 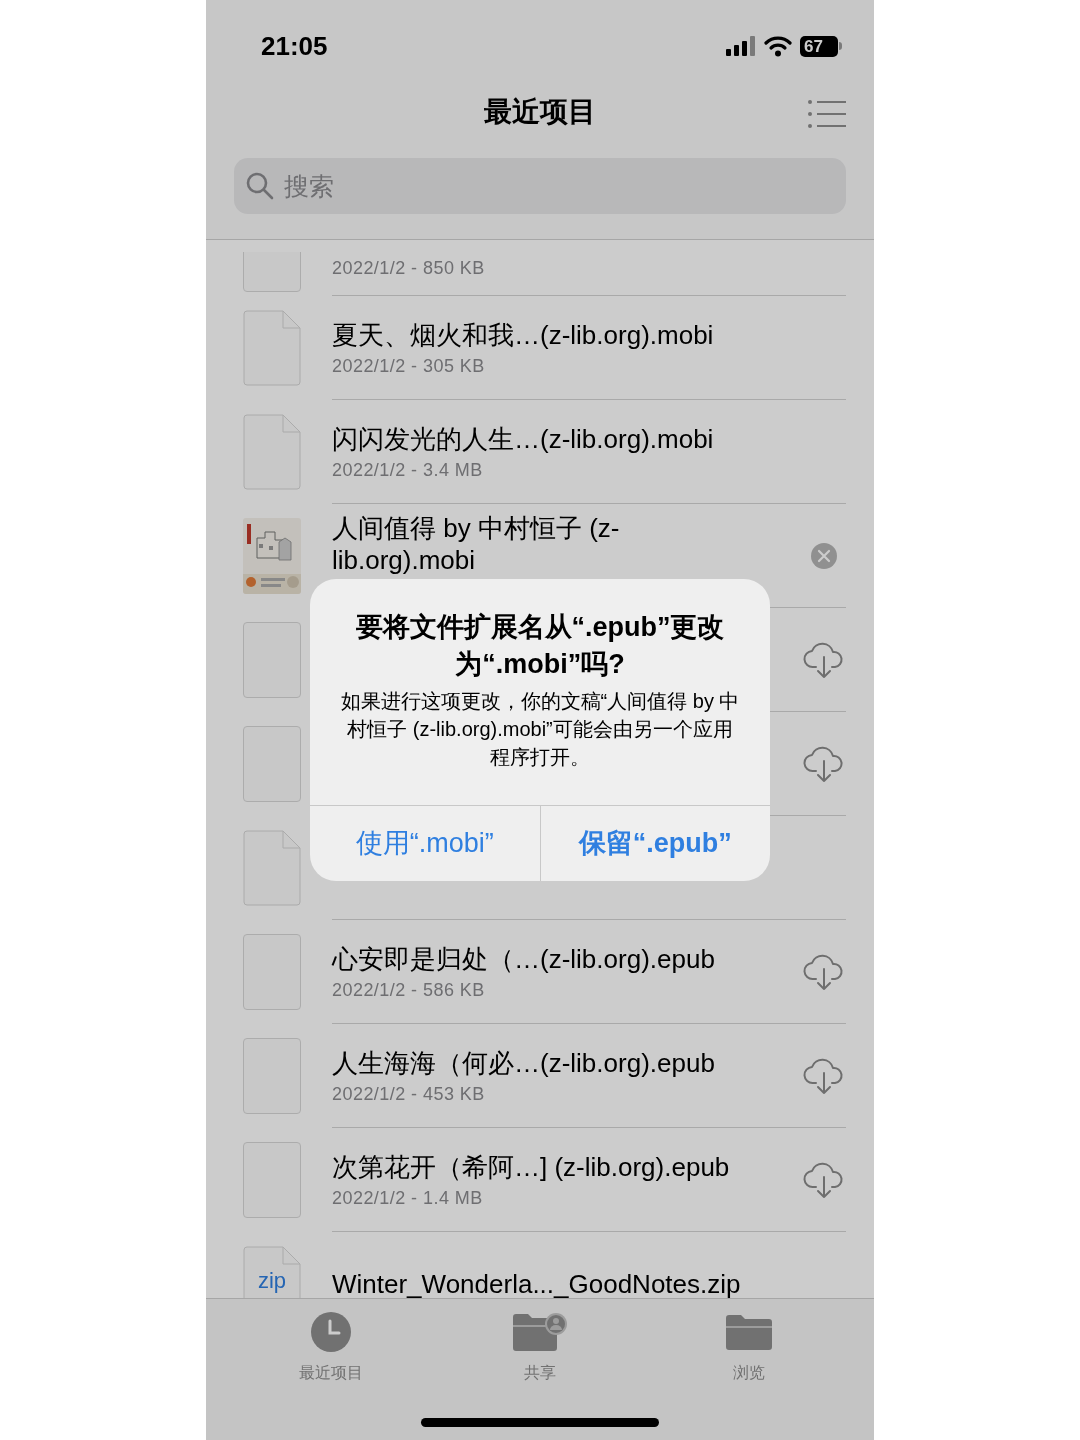 I want to click on alert-title: 要将文件扩展名从“.epub”更改为“.mobi”吗?, so click(x=540, y=646).